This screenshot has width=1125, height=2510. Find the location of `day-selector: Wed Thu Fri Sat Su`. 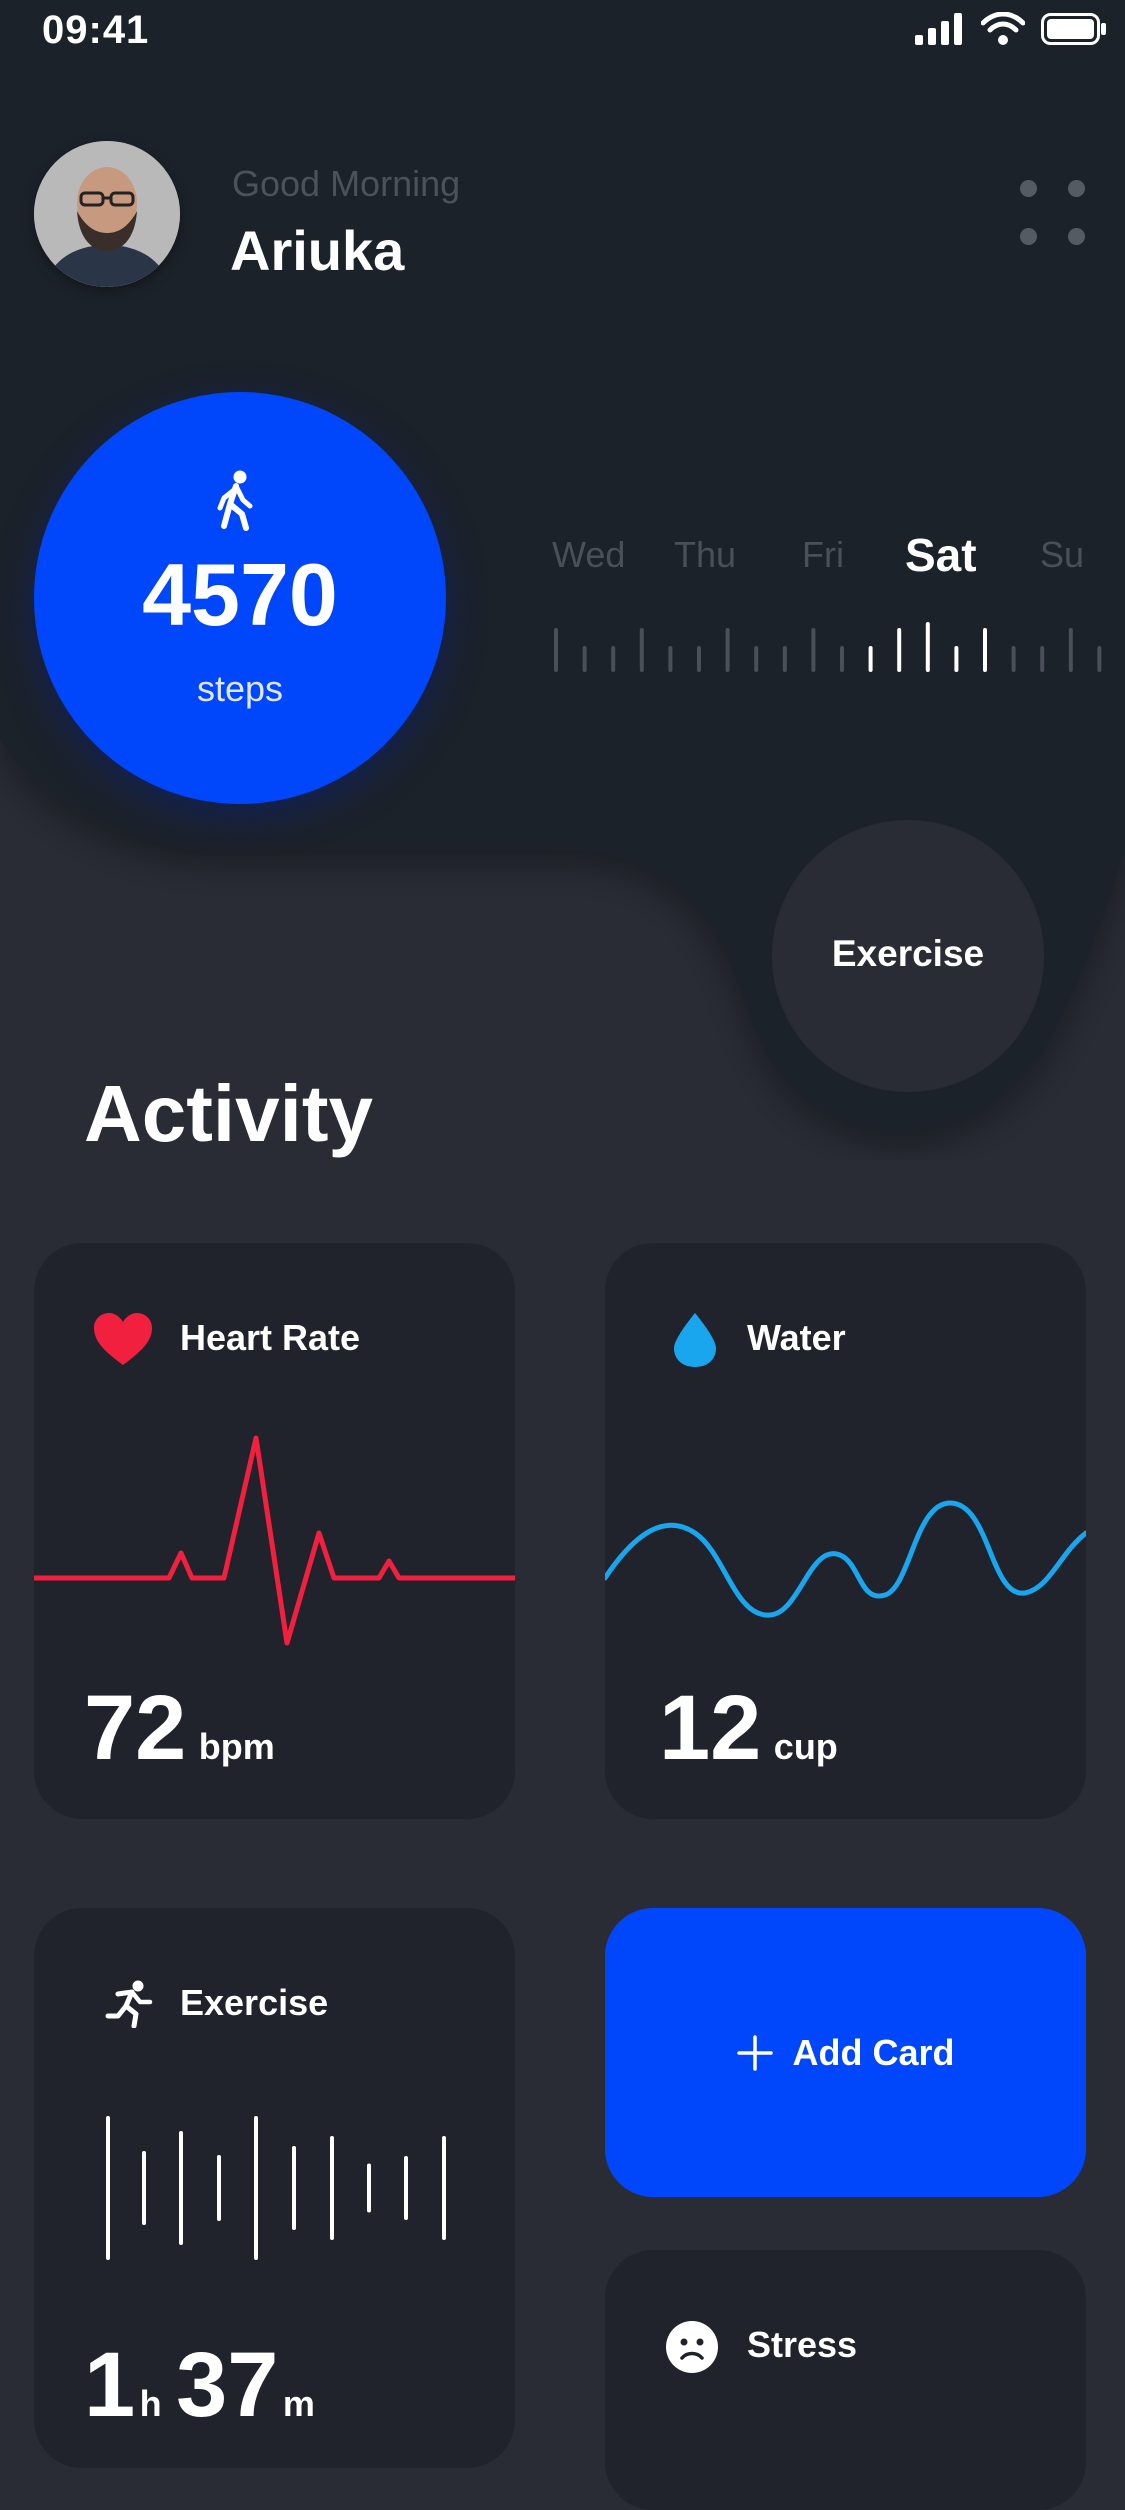

day-selector: Wed Thu Fri Sat Su is located at coordinates (837, 561).